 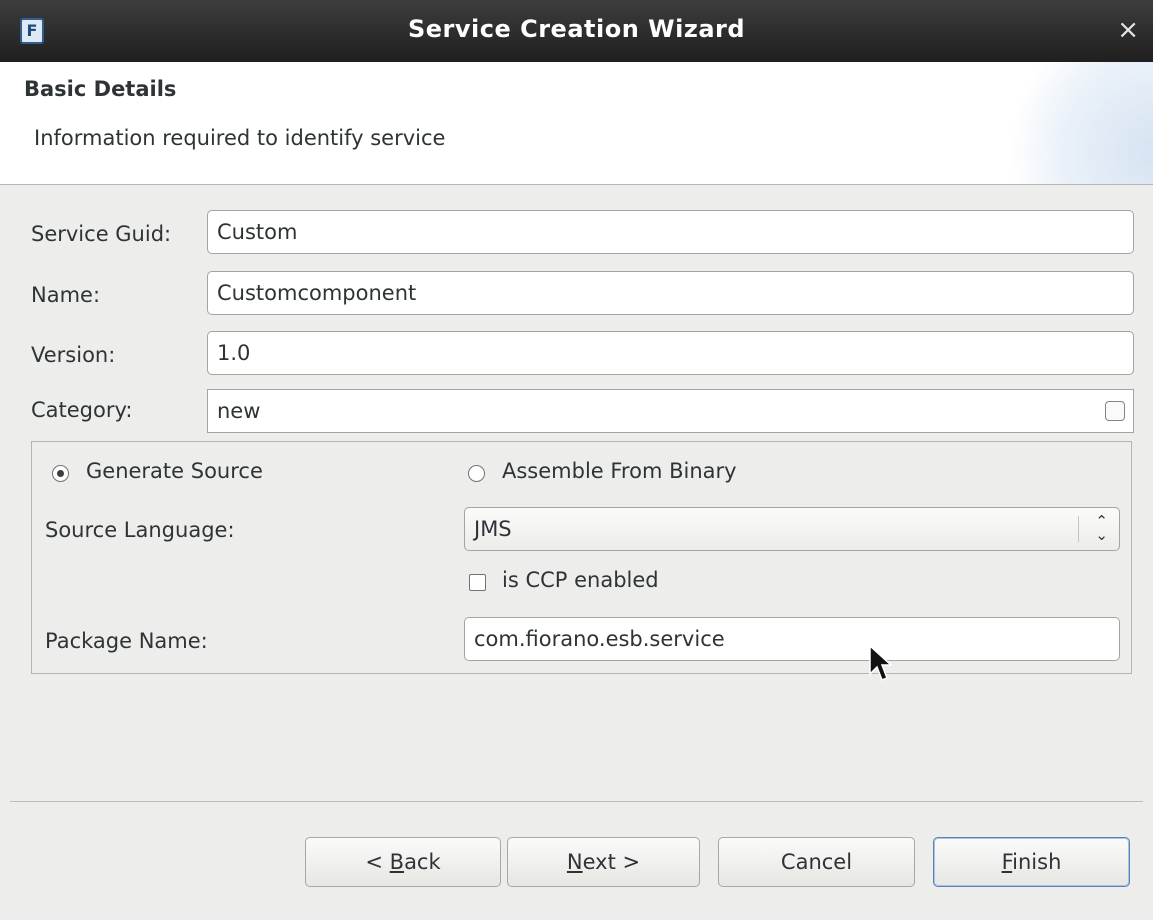 What do you see at coordinates (100, 89) in the screenshot?
I see `page-title: Basic Details` at bounding box center [100, 89].